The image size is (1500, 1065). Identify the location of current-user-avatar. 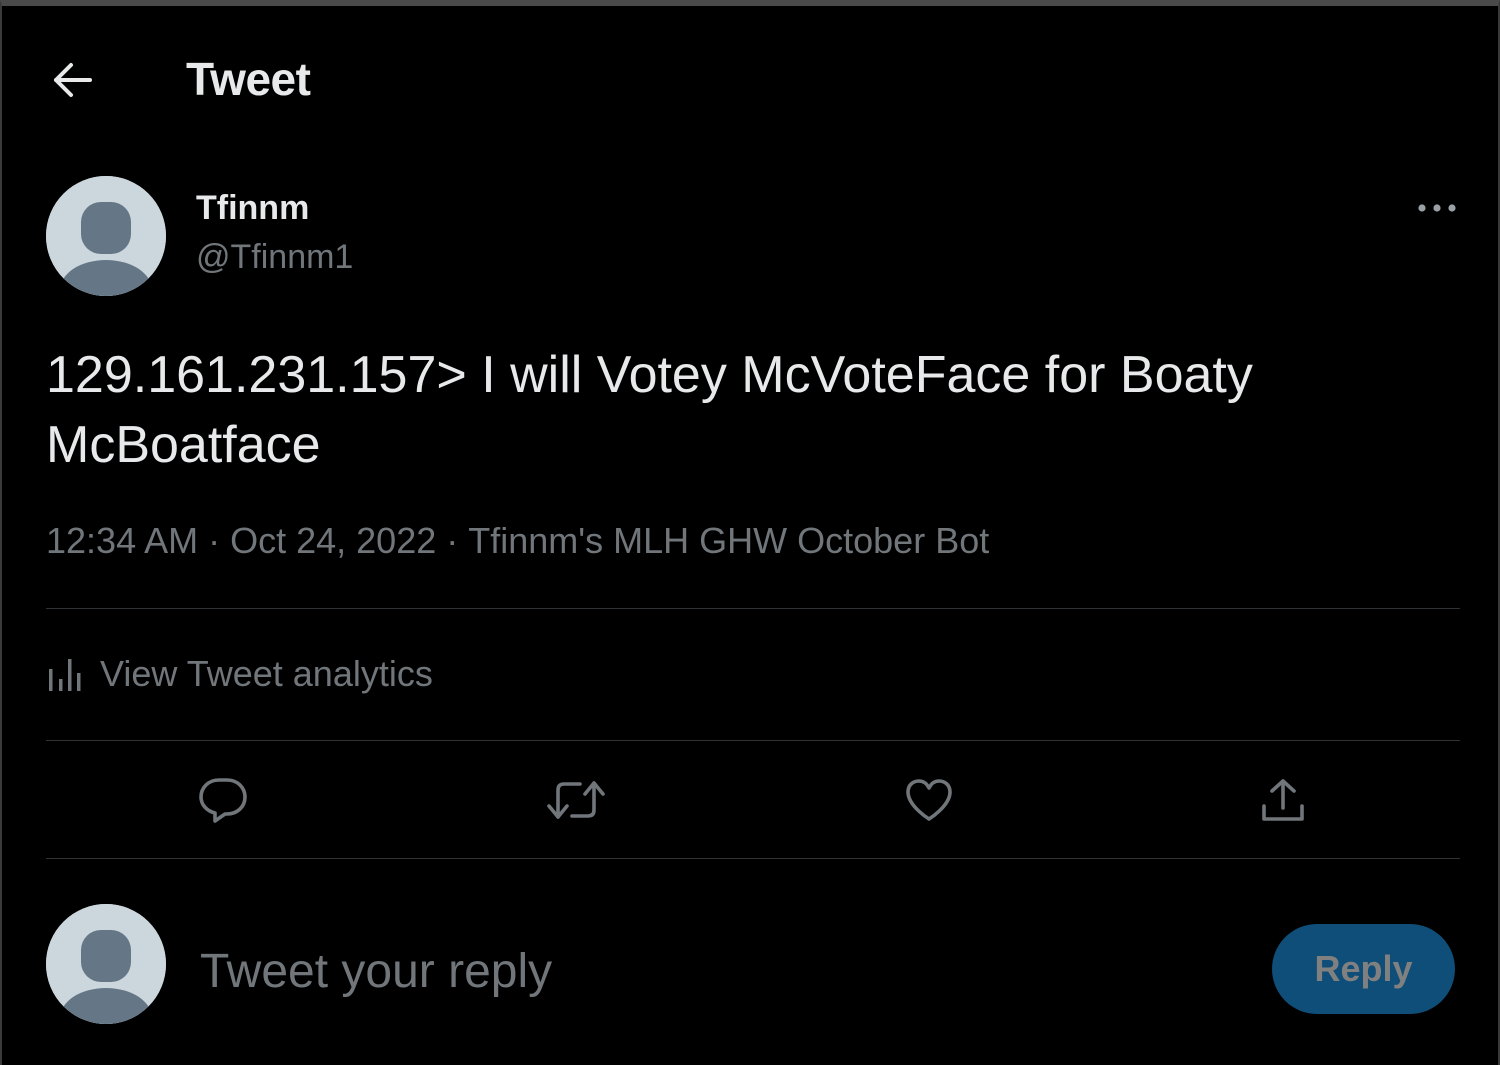
(106, 964).